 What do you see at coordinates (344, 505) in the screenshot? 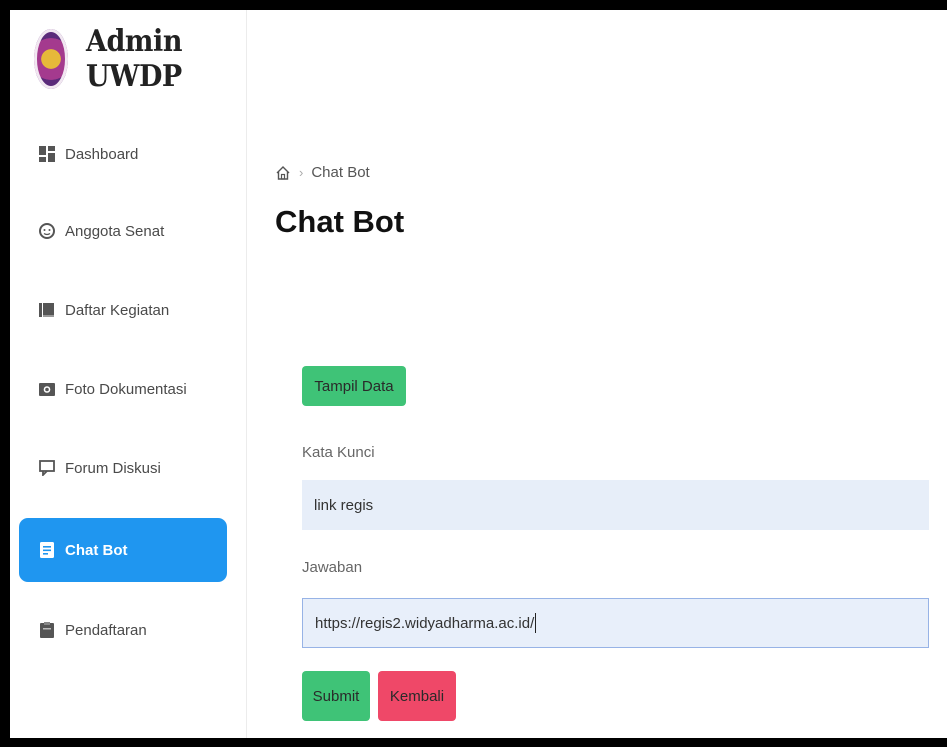
I see `kata-kunci-value: link regis` at bounding box center [344, 505].